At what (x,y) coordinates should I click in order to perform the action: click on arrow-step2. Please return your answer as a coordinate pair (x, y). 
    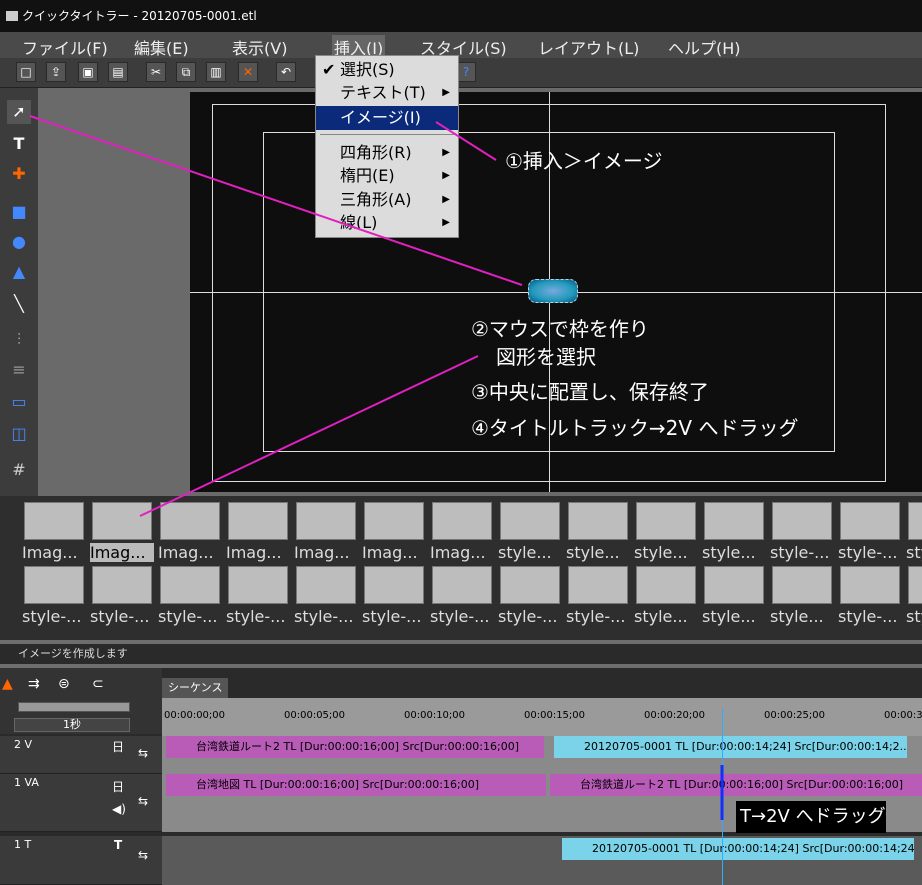
    Looking at the image, I should click on (309, 436).